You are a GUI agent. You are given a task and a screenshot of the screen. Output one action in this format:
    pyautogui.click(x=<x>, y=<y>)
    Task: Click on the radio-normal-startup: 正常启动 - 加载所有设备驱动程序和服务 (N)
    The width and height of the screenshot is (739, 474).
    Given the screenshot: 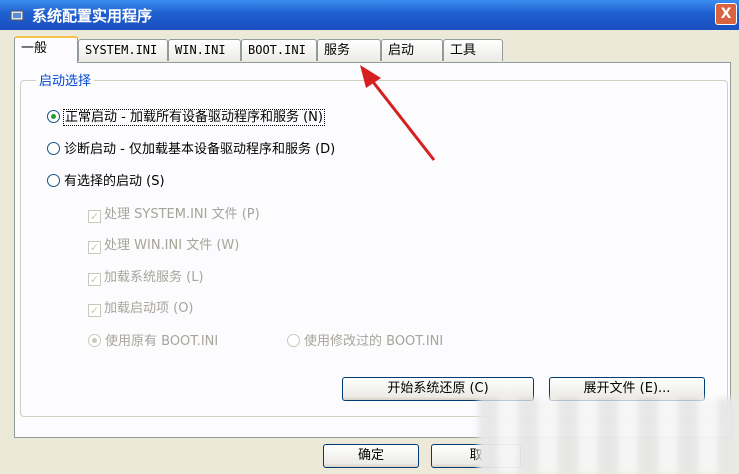 What is the action you would take?
    pyautogui.click(x=186, y=116)
    